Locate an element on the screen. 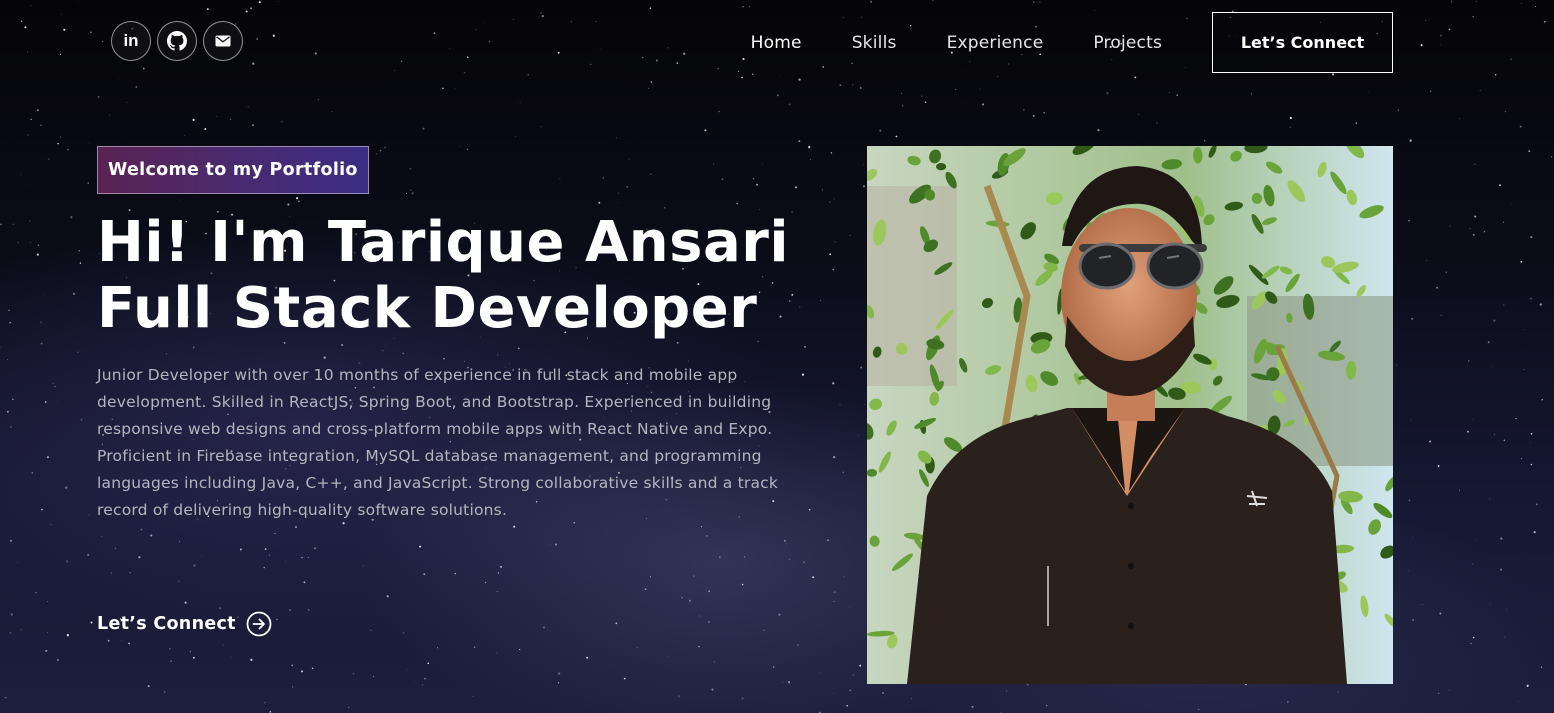 Image resolution: width=1554 pixels, height=713 pixels. linkedin-icon: in is located at coordinates (131, 40).